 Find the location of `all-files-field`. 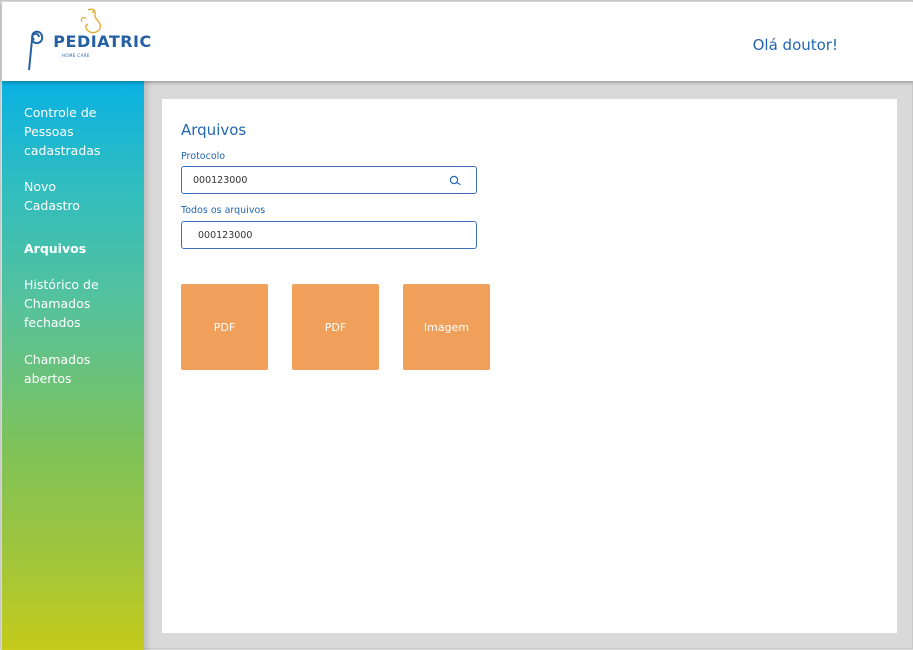

all-files-field is located at coordinates (329, 235).